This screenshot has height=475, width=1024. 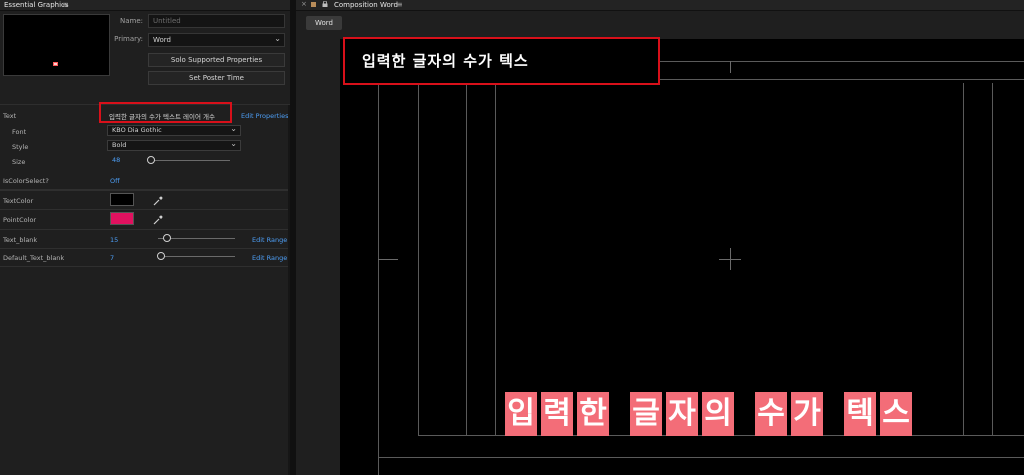 What do you see at coordinates (216, 40) in the screenshot?
I see `primary-select: Word ⌄` at bounding box center [216, 40].